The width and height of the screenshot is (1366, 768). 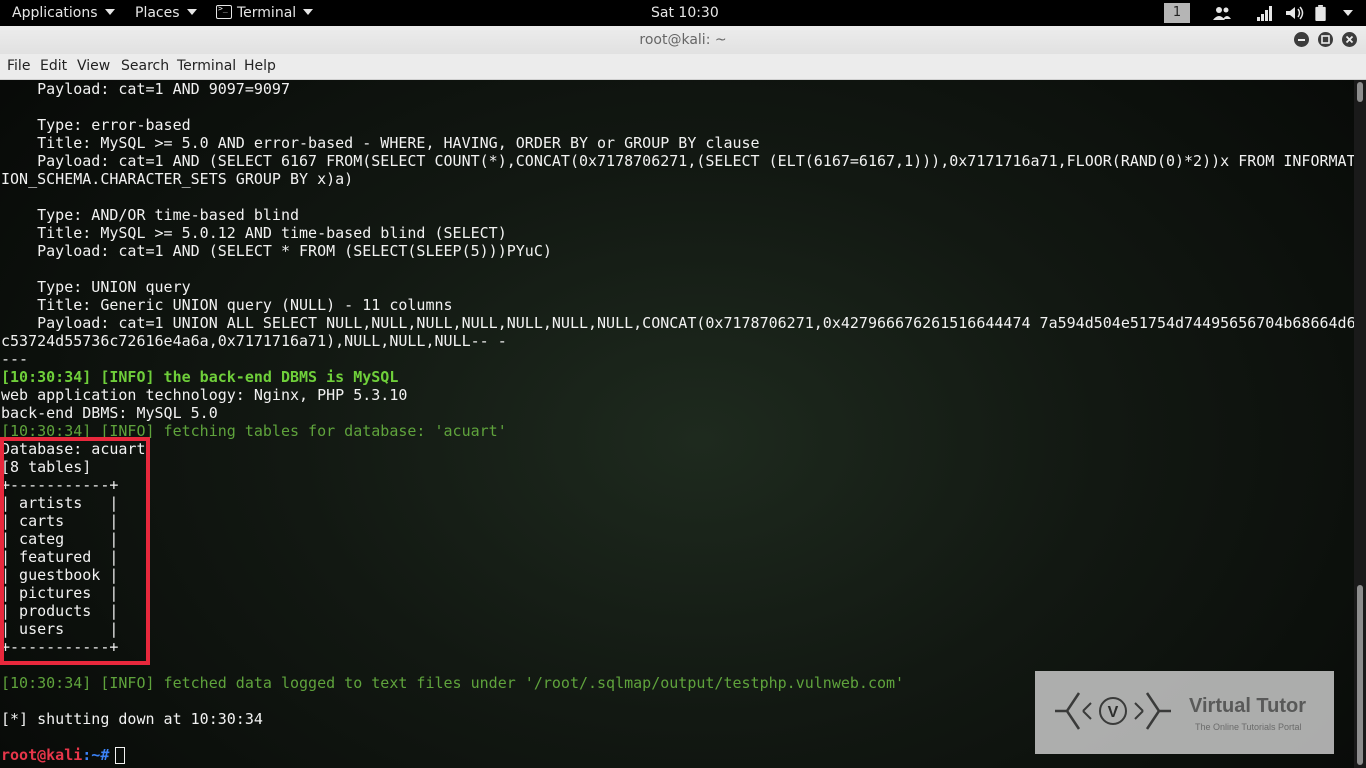 I want to click on menu-help: Help, so click(x=260, y=66).